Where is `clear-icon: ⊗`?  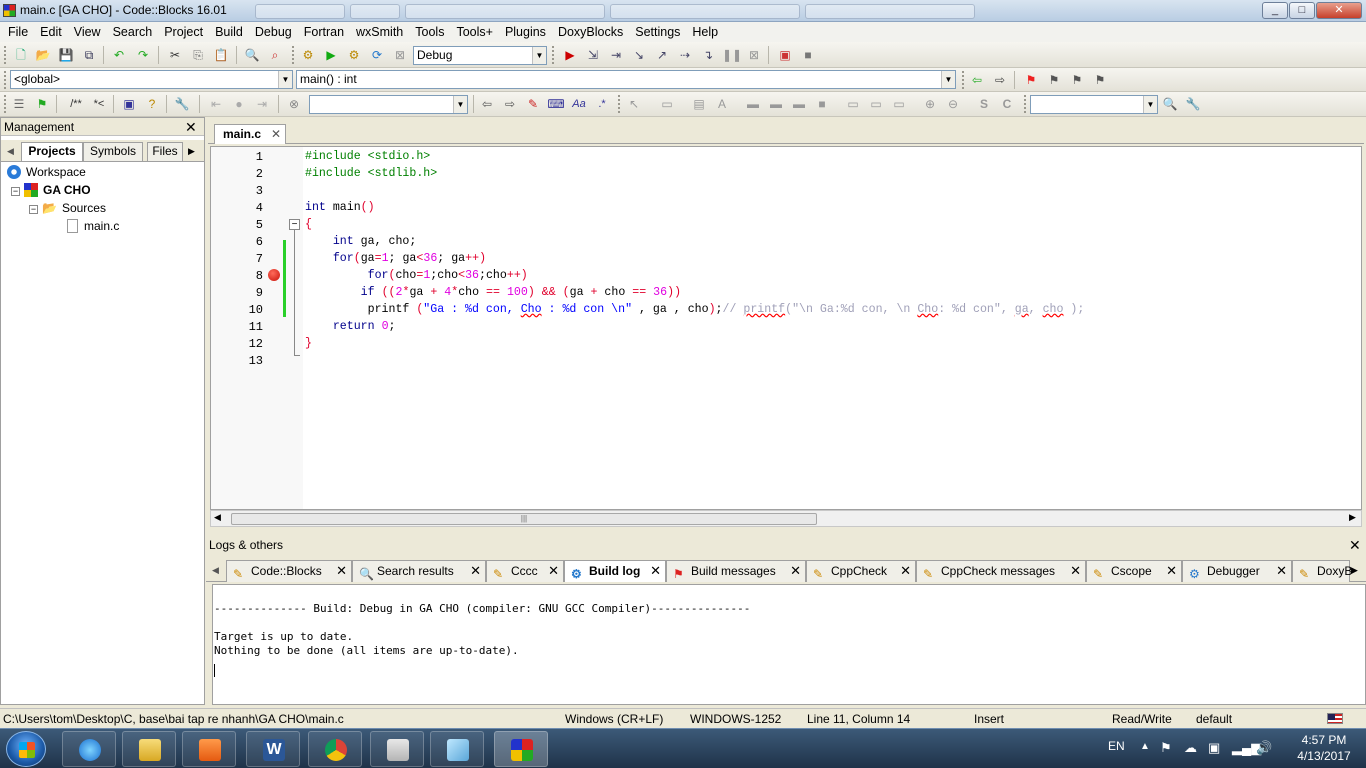
clear-icon: ⊗ is located at coordinates (294, 104).